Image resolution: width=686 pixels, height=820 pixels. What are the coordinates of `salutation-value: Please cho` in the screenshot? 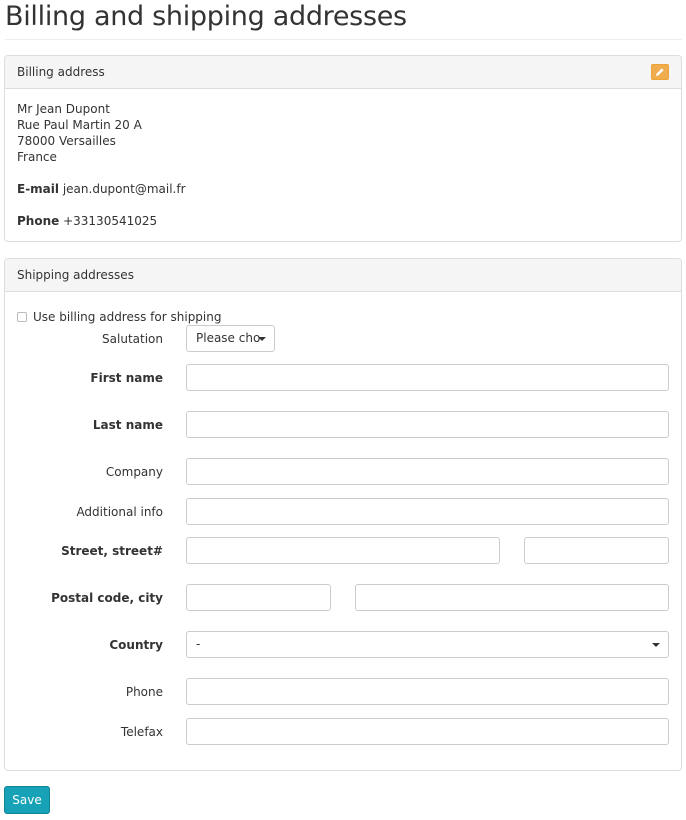 It's located at (228, 338).